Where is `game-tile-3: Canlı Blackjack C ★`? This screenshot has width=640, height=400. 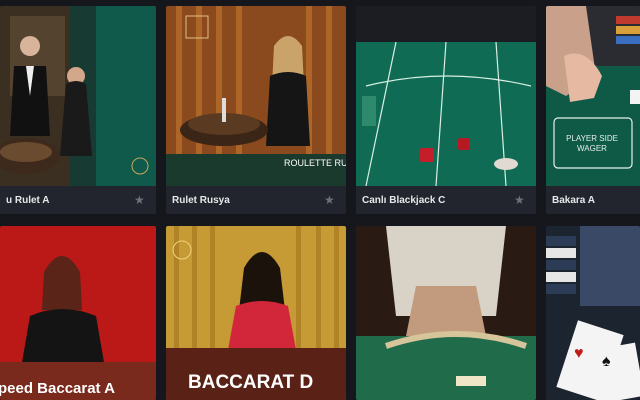 game-tile-3: Canlı Blackjack C ★ is located at coordinates (446, 110).